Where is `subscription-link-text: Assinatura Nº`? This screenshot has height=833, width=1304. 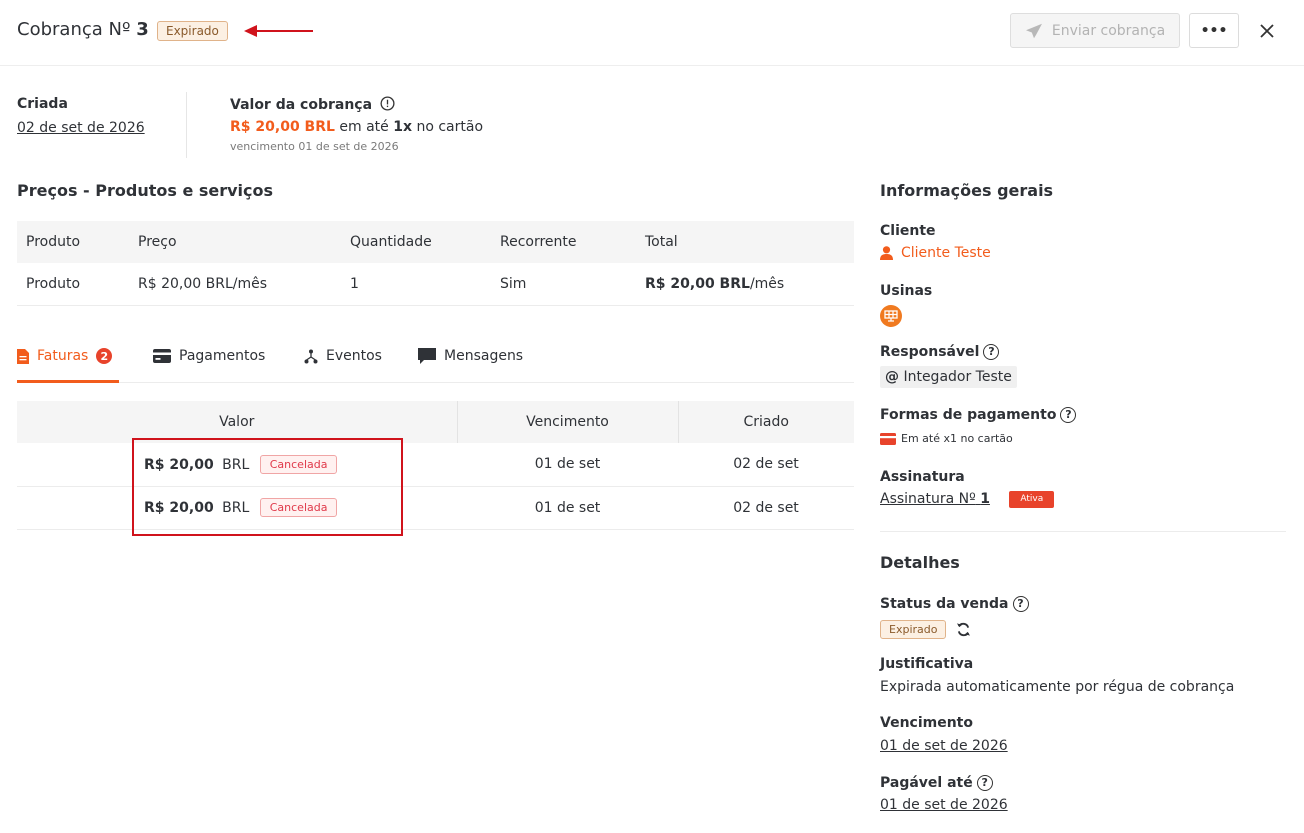 subscription-link-text: Assinatura Nº is located at coordinates (928, 499).